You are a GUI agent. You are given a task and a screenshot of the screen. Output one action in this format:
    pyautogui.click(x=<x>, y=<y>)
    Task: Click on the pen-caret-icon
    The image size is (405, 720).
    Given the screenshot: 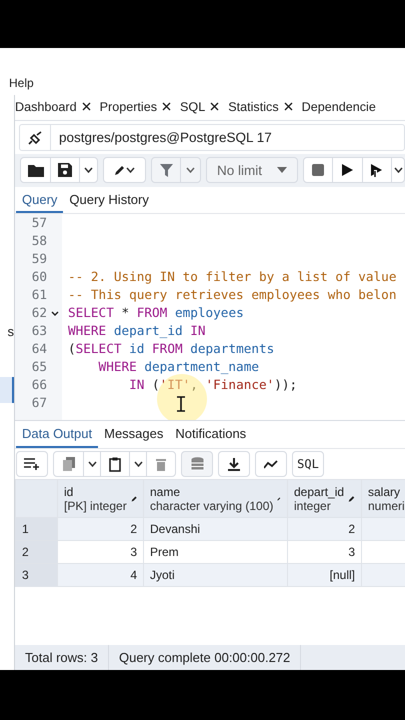 What is the action you would take?
    pyautogui.click(x=125, y=170)
    